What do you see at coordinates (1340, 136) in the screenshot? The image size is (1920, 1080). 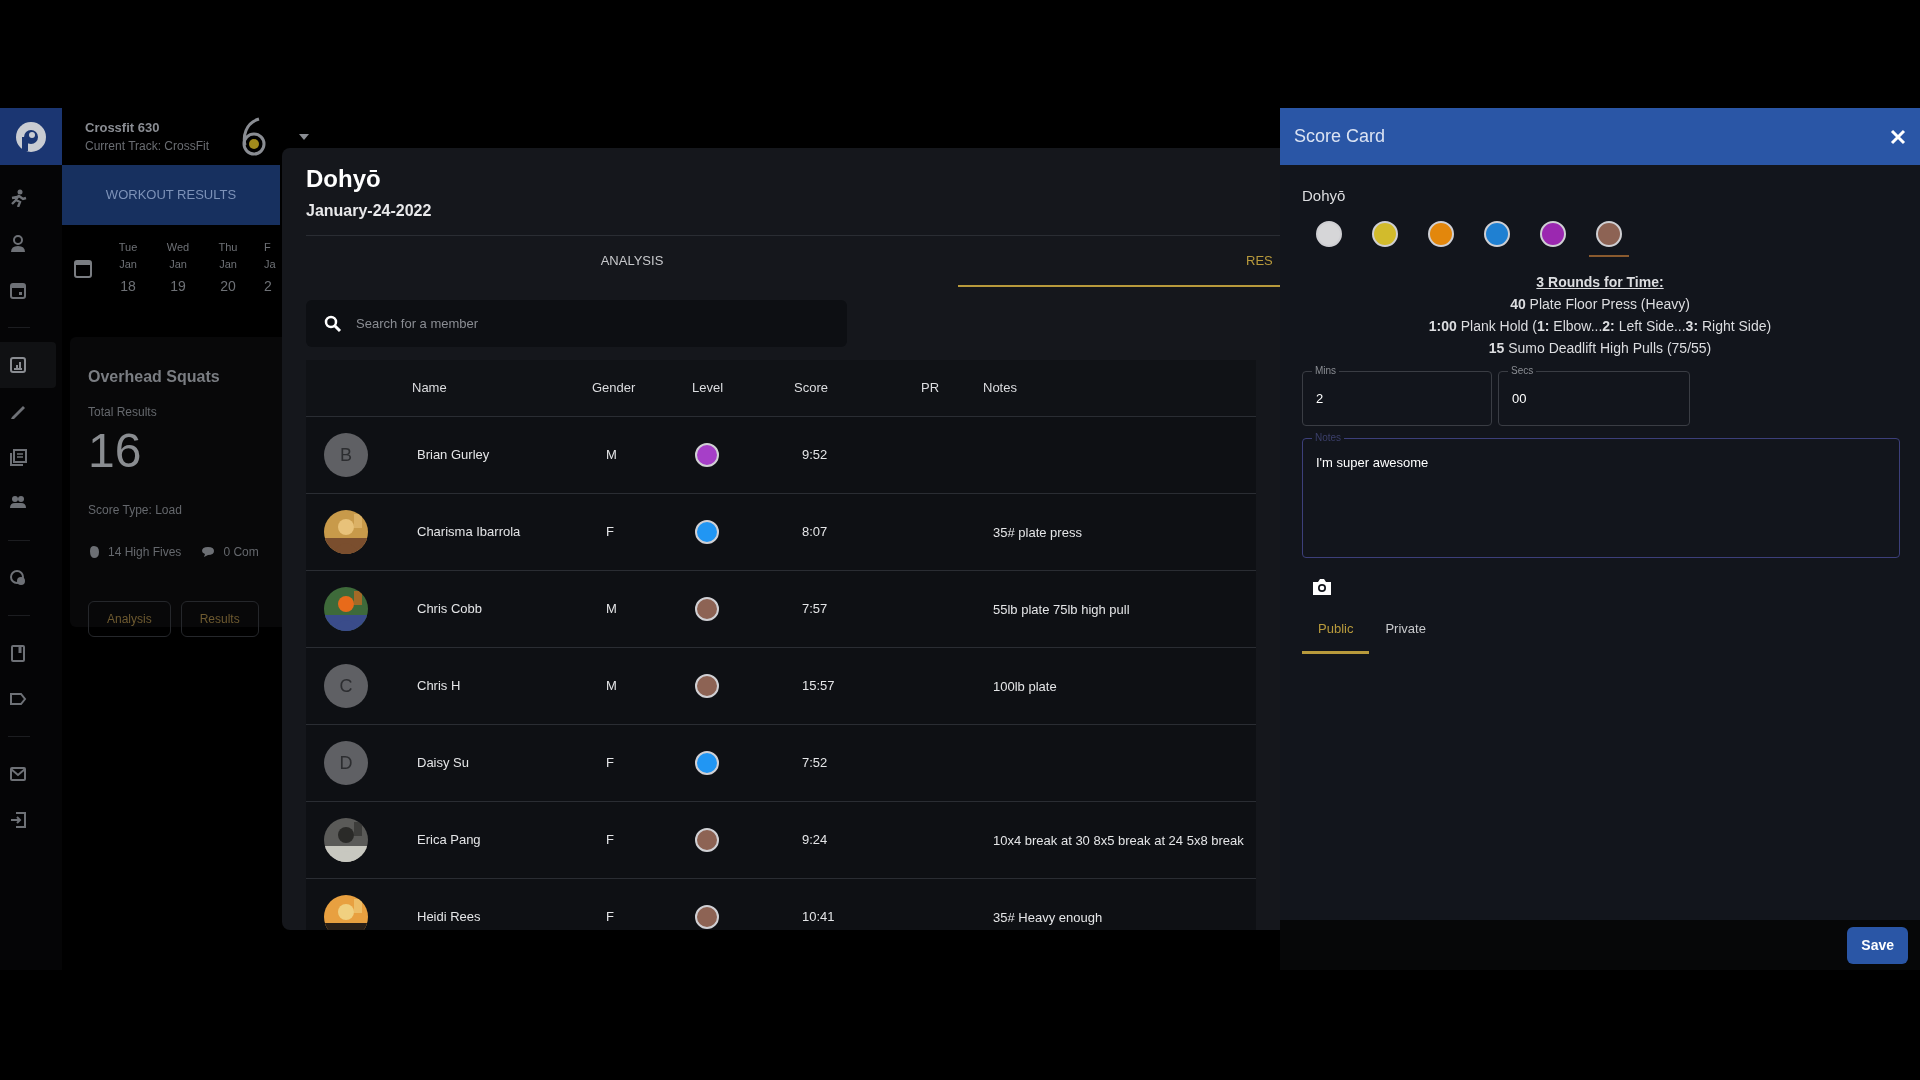 I see `dialog-title: Score Card` at bounding box center [1340, 136].